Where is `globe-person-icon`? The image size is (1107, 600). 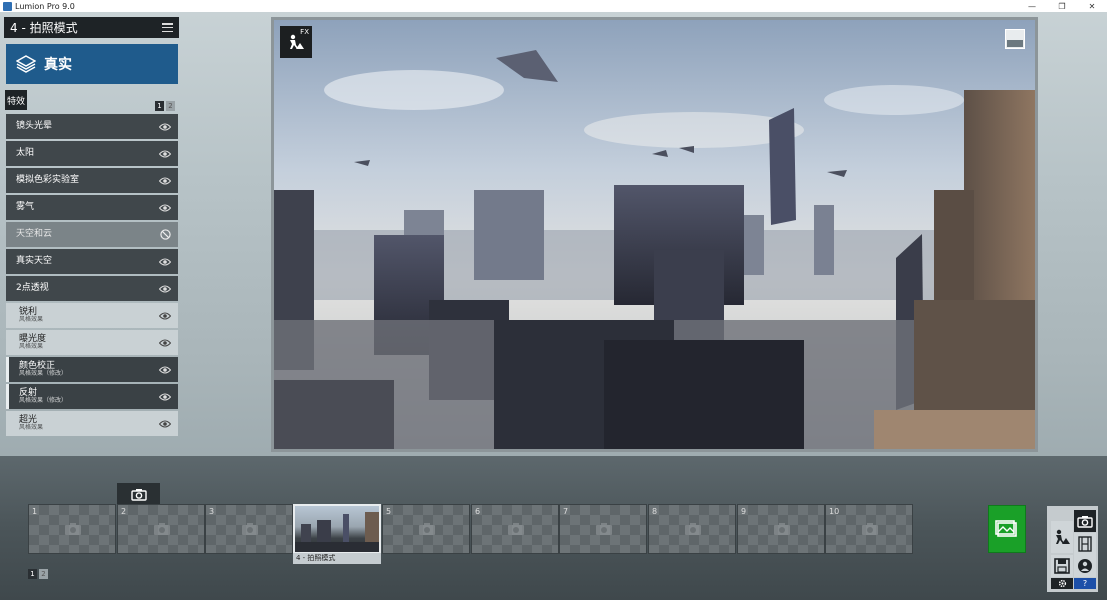 globe-person-icon is located at coordinates (1085, 566).